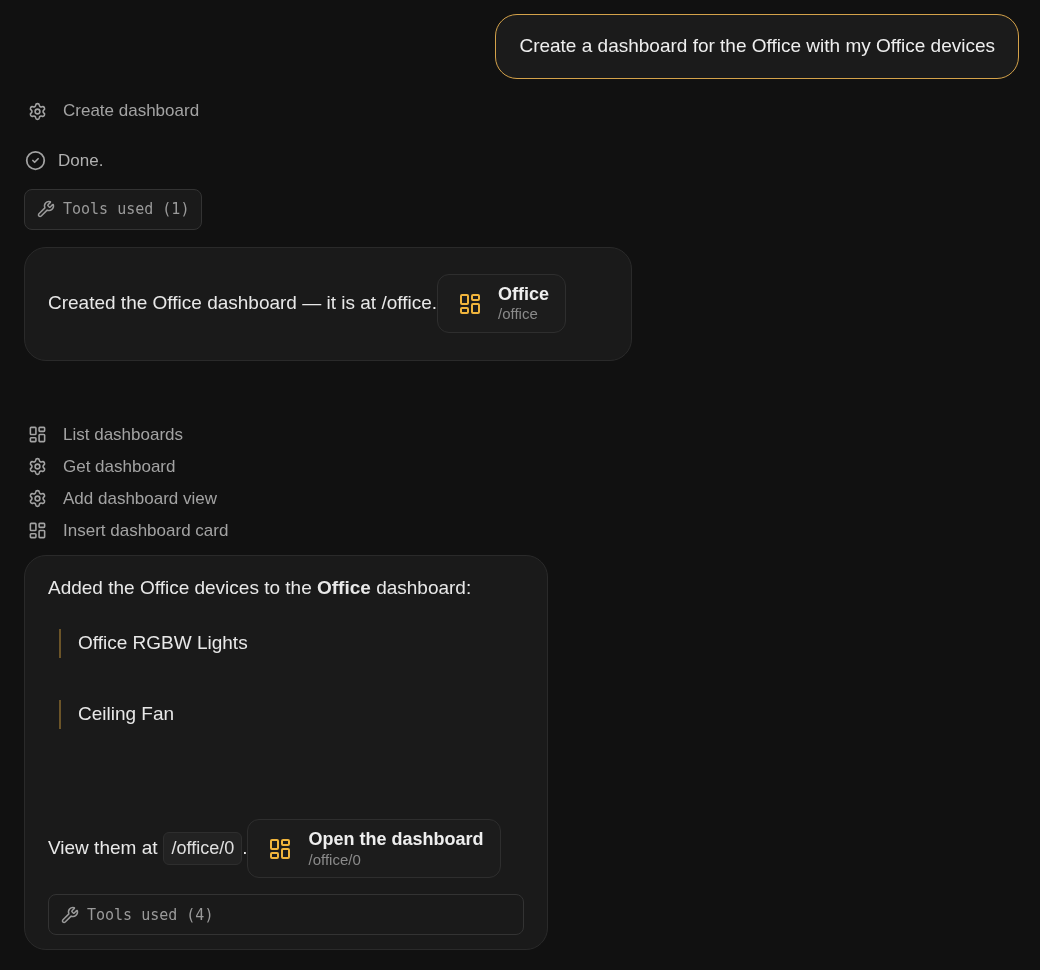  I want to click on step-label: Get dashboard, so click(119, 466).